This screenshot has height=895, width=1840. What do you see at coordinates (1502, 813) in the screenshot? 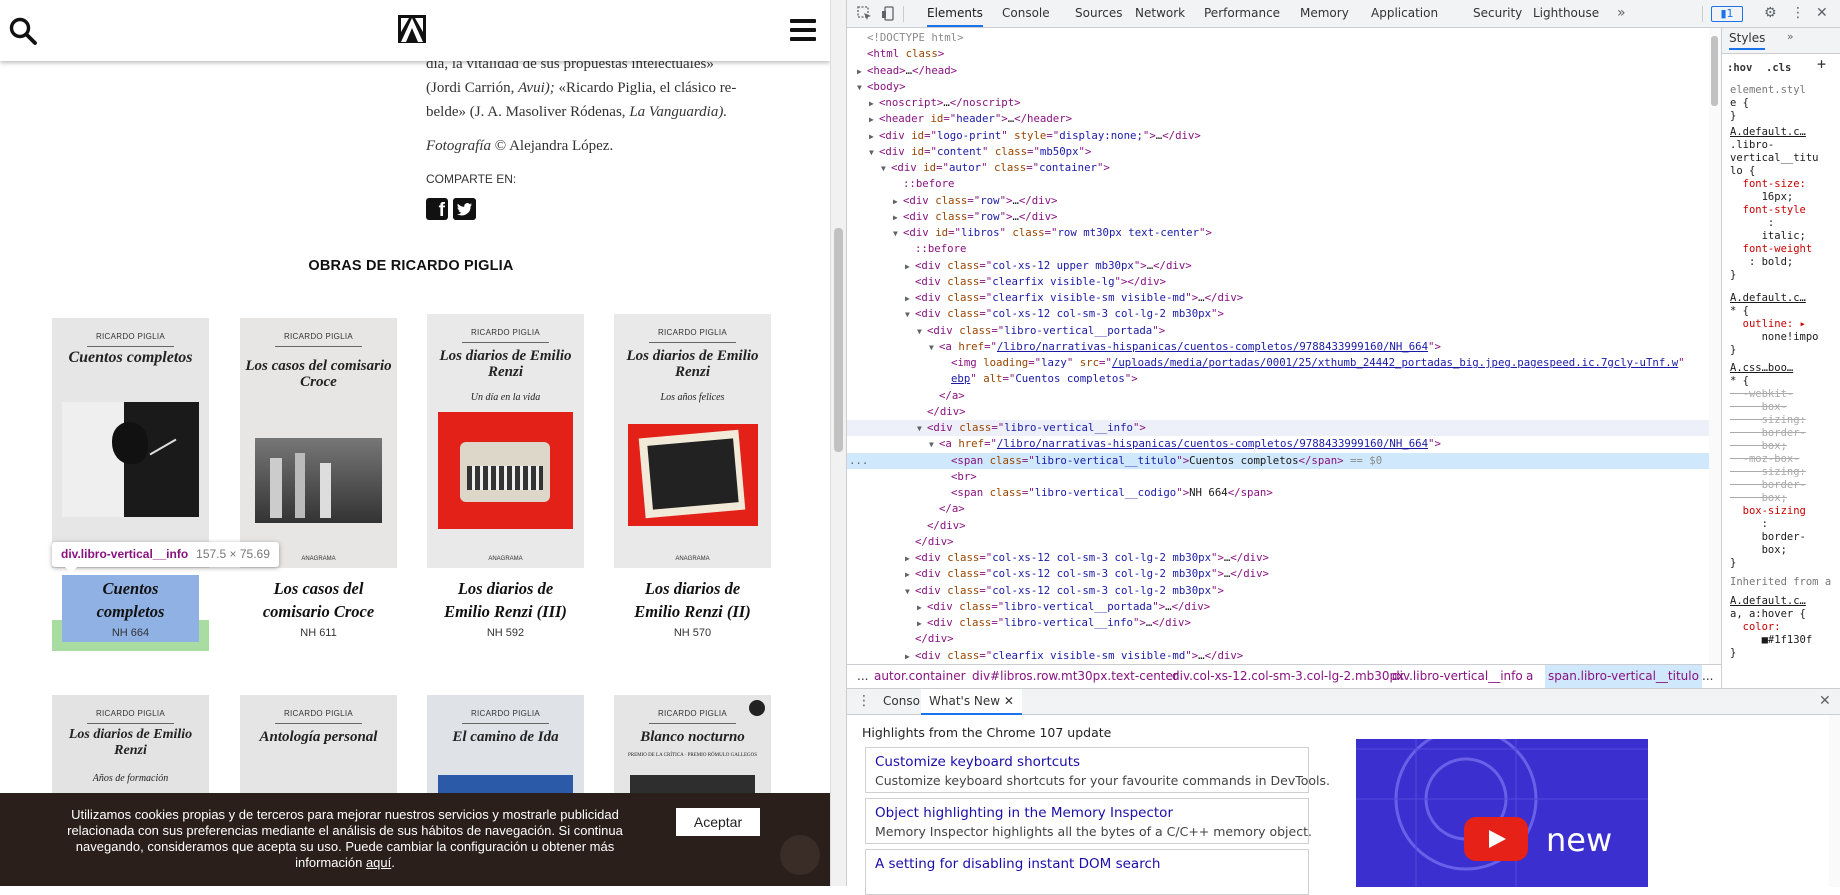
I see `whats-new-video-thumbnail: new` at bounding box center [1502, 813].